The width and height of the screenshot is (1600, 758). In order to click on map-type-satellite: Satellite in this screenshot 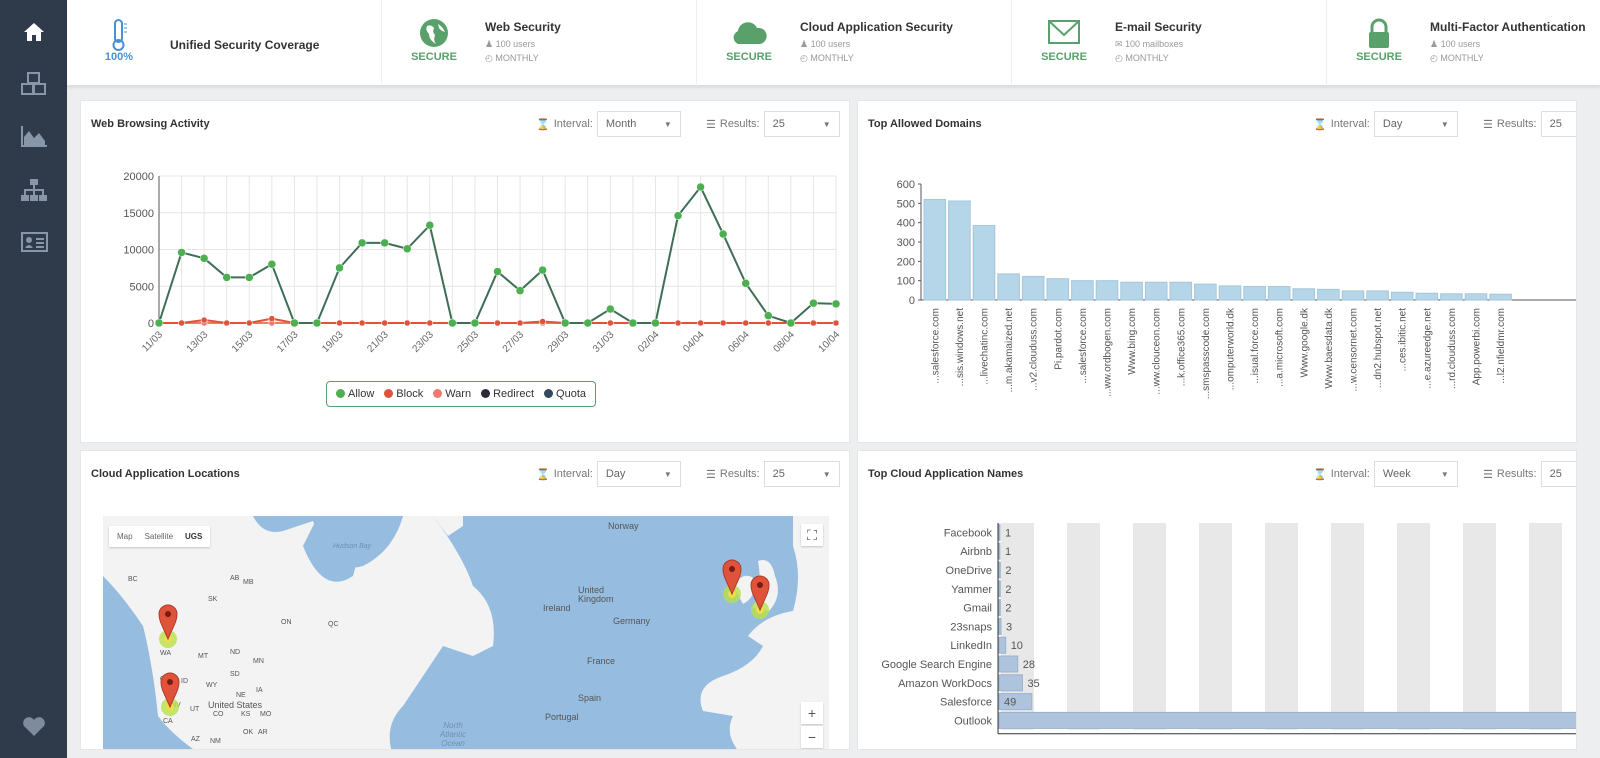, I will do `click(159, 536)`.